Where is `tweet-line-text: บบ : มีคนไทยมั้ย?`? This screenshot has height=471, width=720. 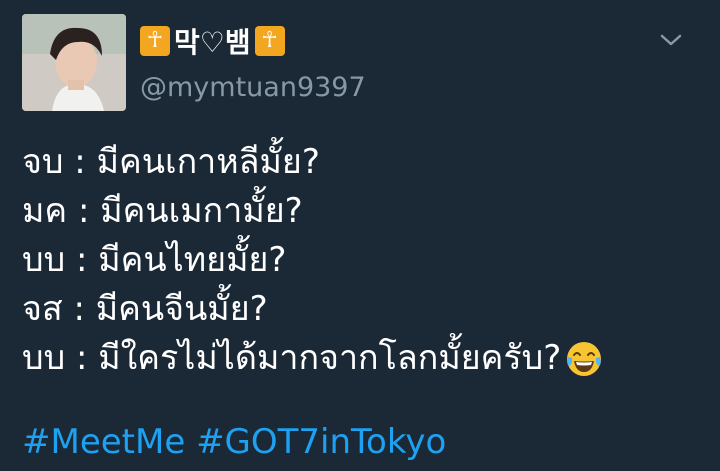 tweet-line-text: บบ : มีคนไทยมั้ย? is located at coordinates (154, 260).